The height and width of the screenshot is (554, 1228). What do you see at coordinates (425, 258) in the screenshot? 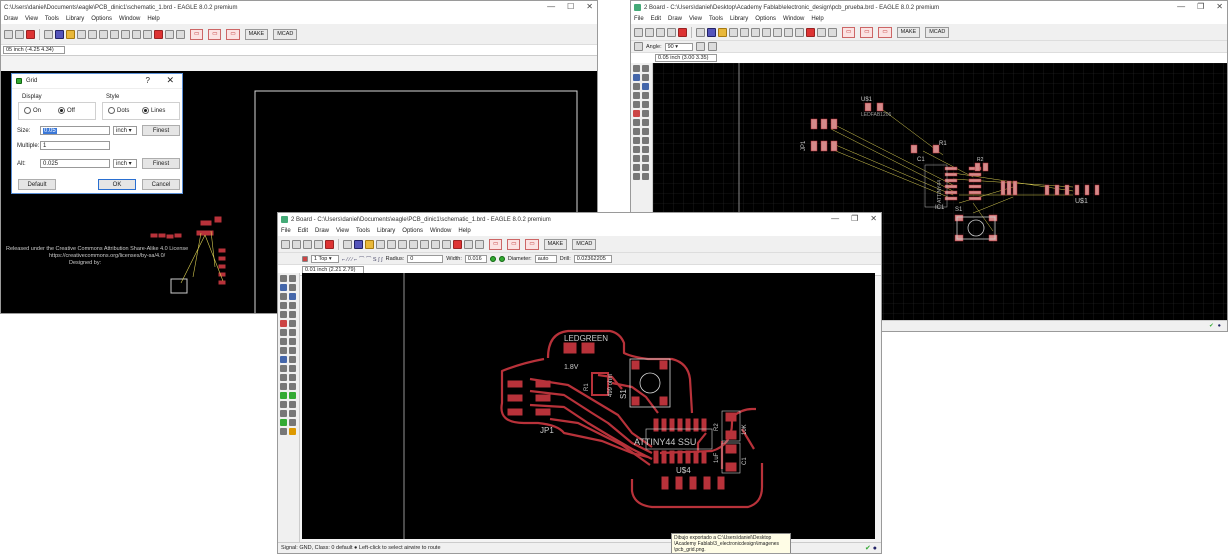
I see `radius-input: 0` at bounding box center [425, 258].